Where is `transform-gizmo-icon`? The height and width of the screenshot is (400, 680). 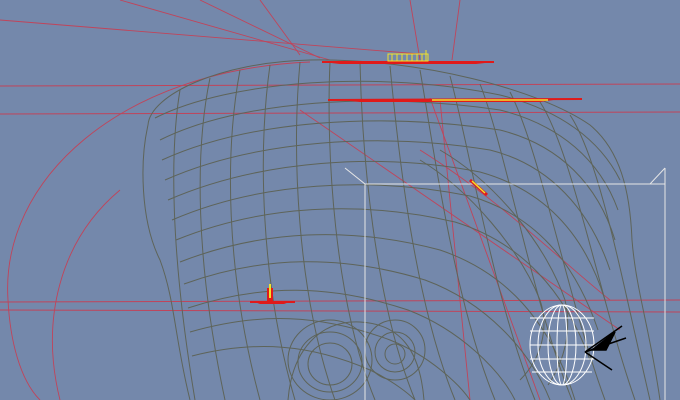
transform-gizmo-icon is located at coordinates (605, 348).